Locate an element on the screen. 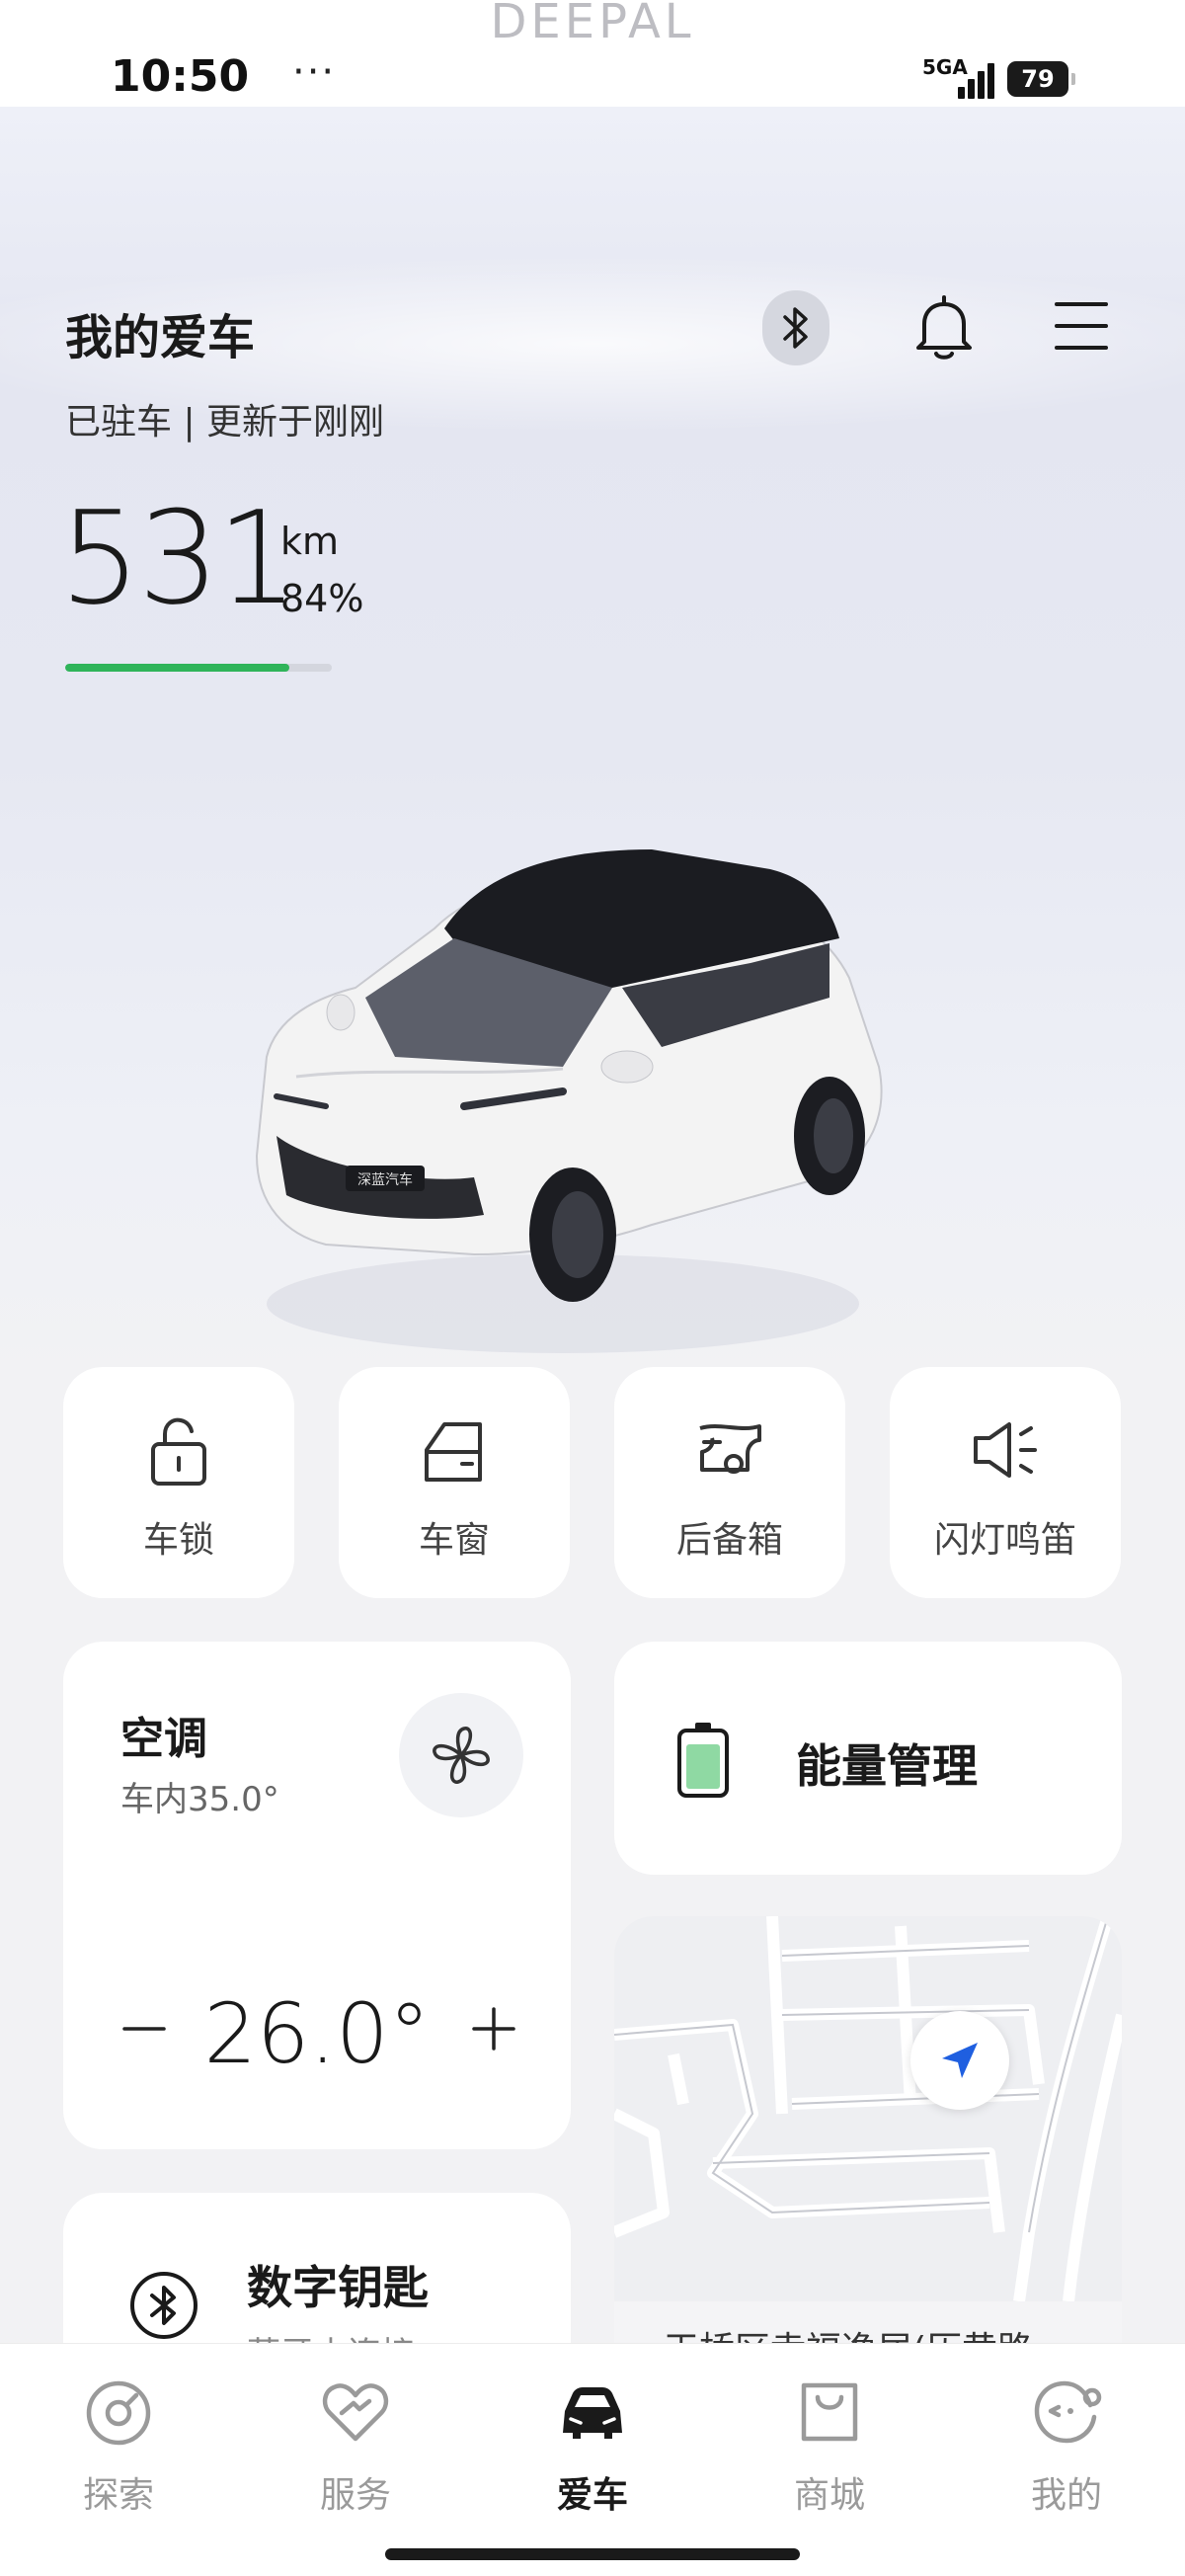 Image resolution: width=1185 pixels, height=2576 pixels. svg-text: 深蓝汽车 is located at coordinates (385, 1179).